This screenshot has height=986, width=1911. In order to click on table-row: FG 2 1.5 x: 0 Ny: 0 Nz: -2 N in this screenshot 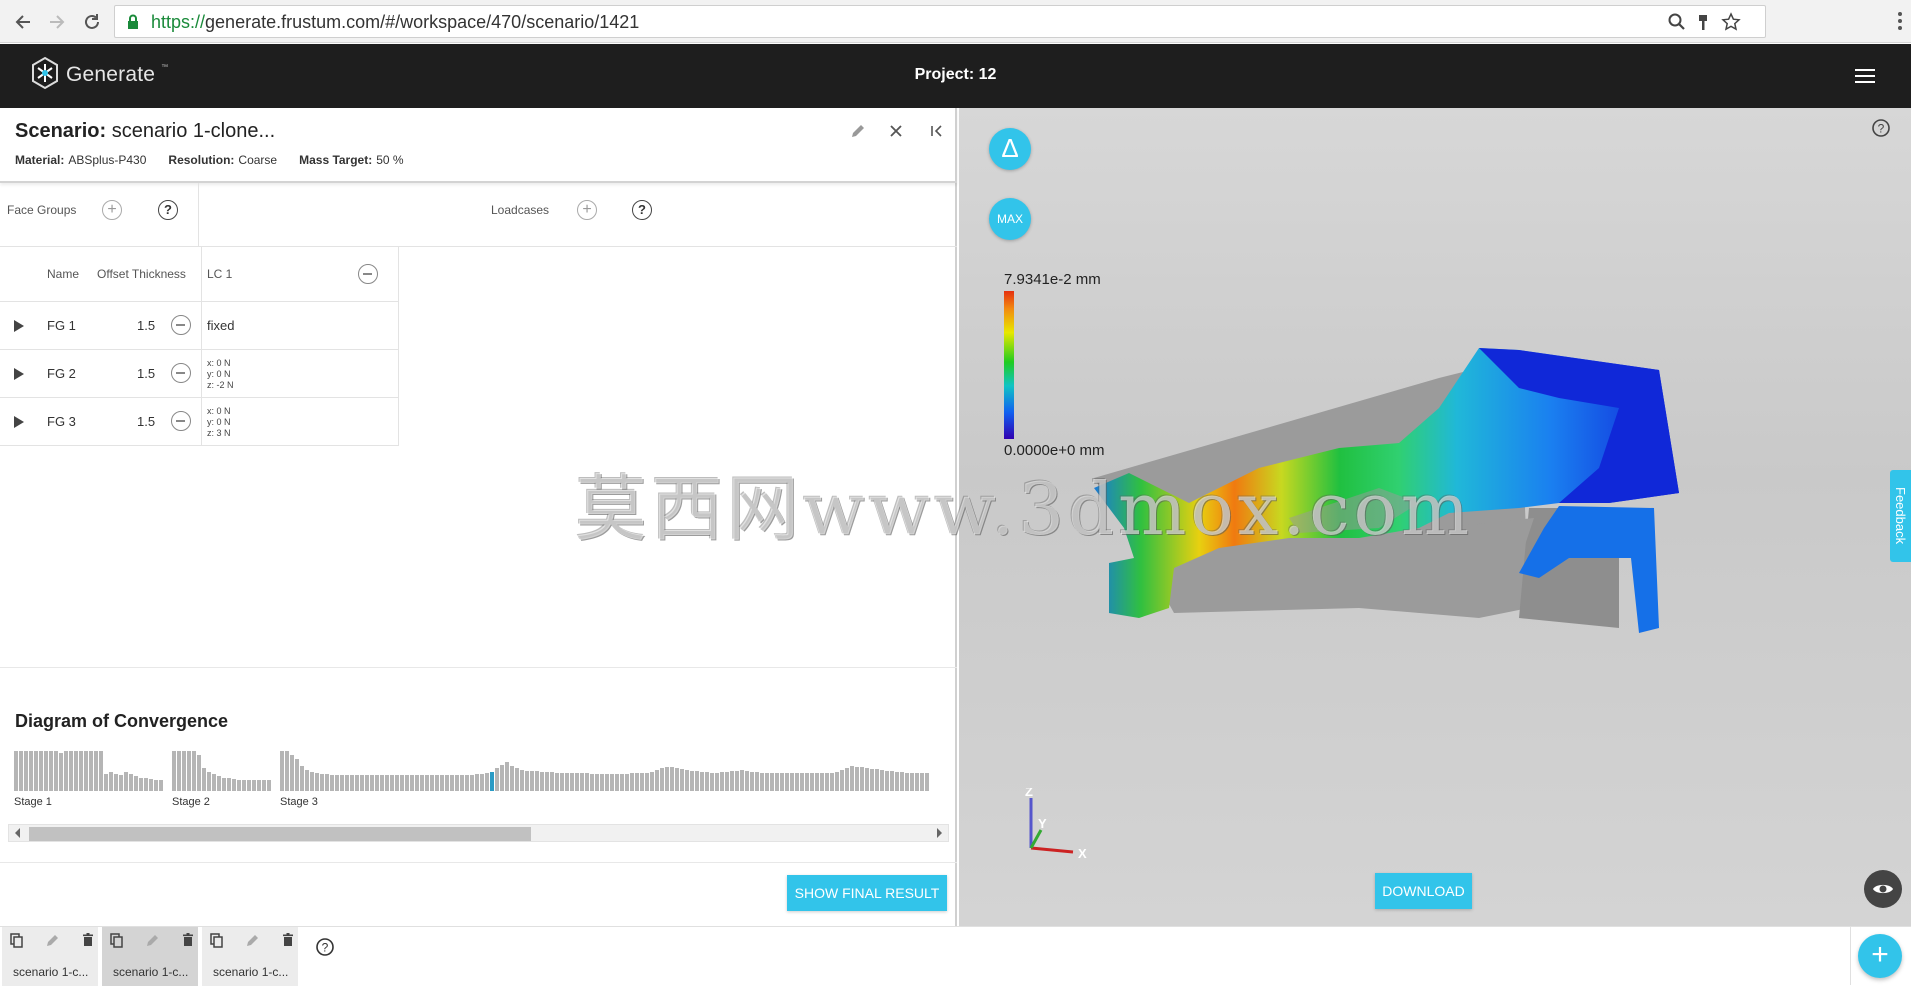, I will do `click(199, 374)`.